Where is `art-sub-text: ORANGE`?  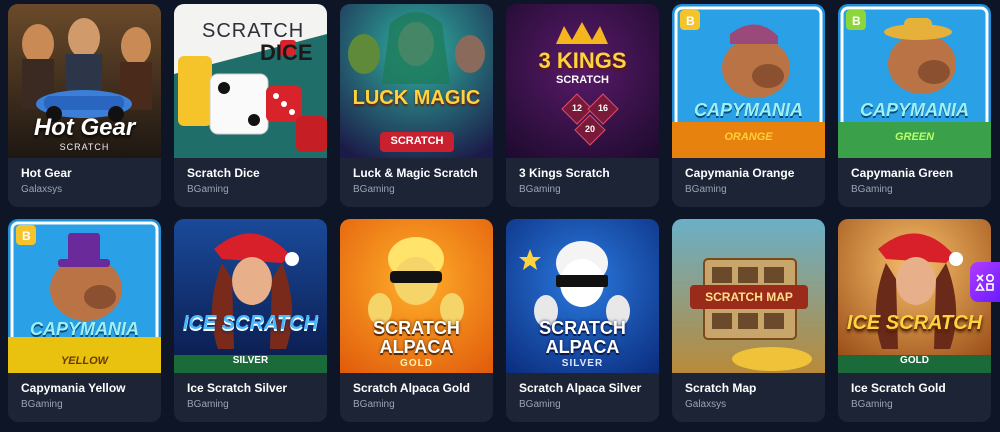
art-sub-text: ORANGE is located at coordinates (748, 137).